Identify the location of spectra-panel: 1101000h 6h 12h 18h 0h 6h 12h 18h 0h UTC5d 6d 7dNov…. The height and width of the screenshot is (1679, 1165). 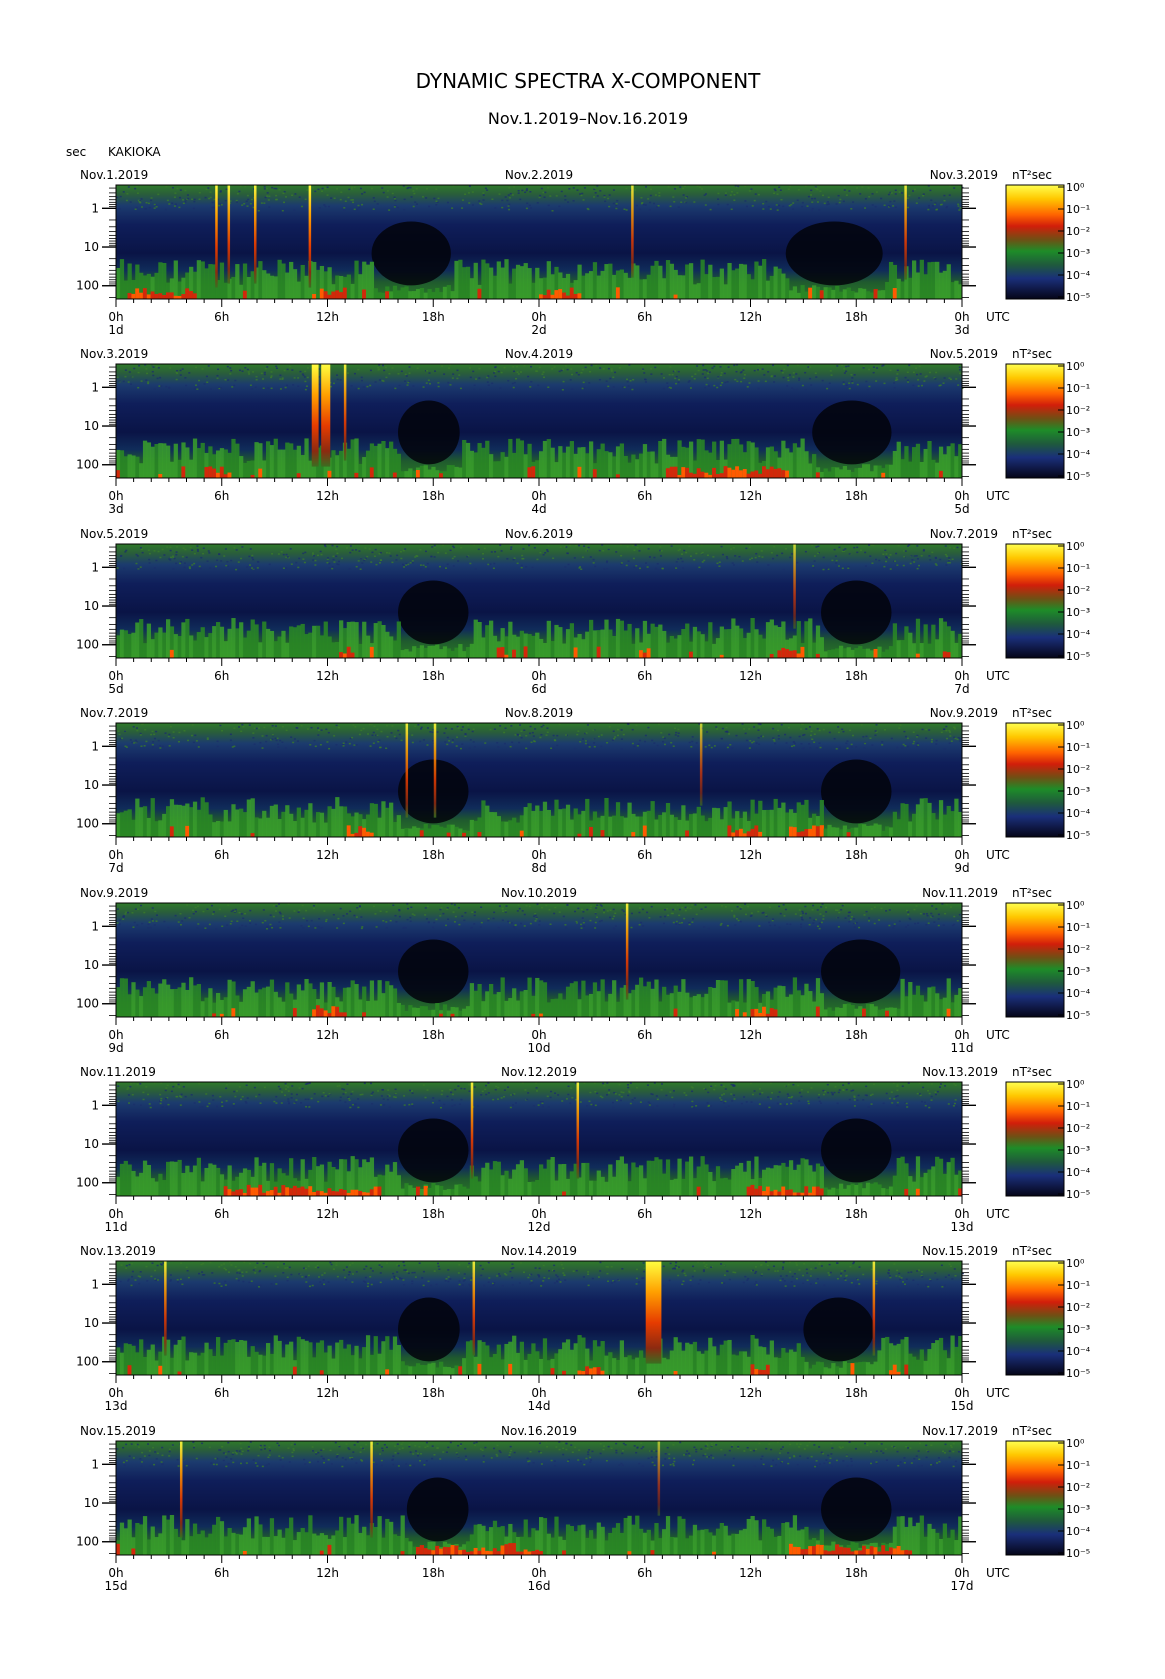
(583, 611).